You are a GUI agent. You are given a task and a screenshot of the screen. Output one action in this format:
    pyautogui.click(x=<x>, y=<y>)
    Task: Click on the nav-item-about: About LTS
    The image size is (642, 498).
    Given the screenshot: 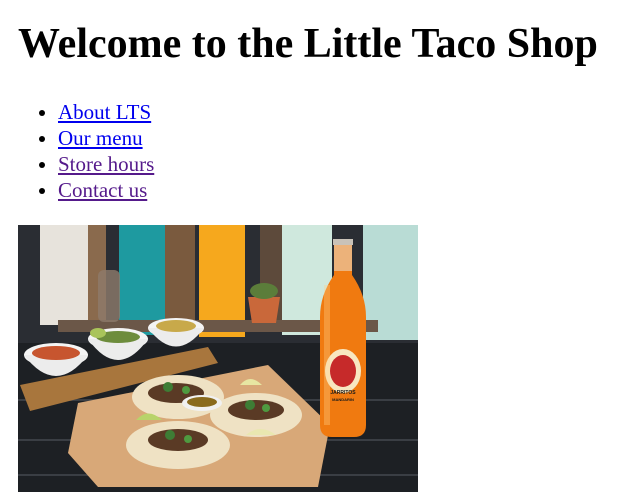 What is the action you would take?
    pyautogui.click(x=106, y=112)
    